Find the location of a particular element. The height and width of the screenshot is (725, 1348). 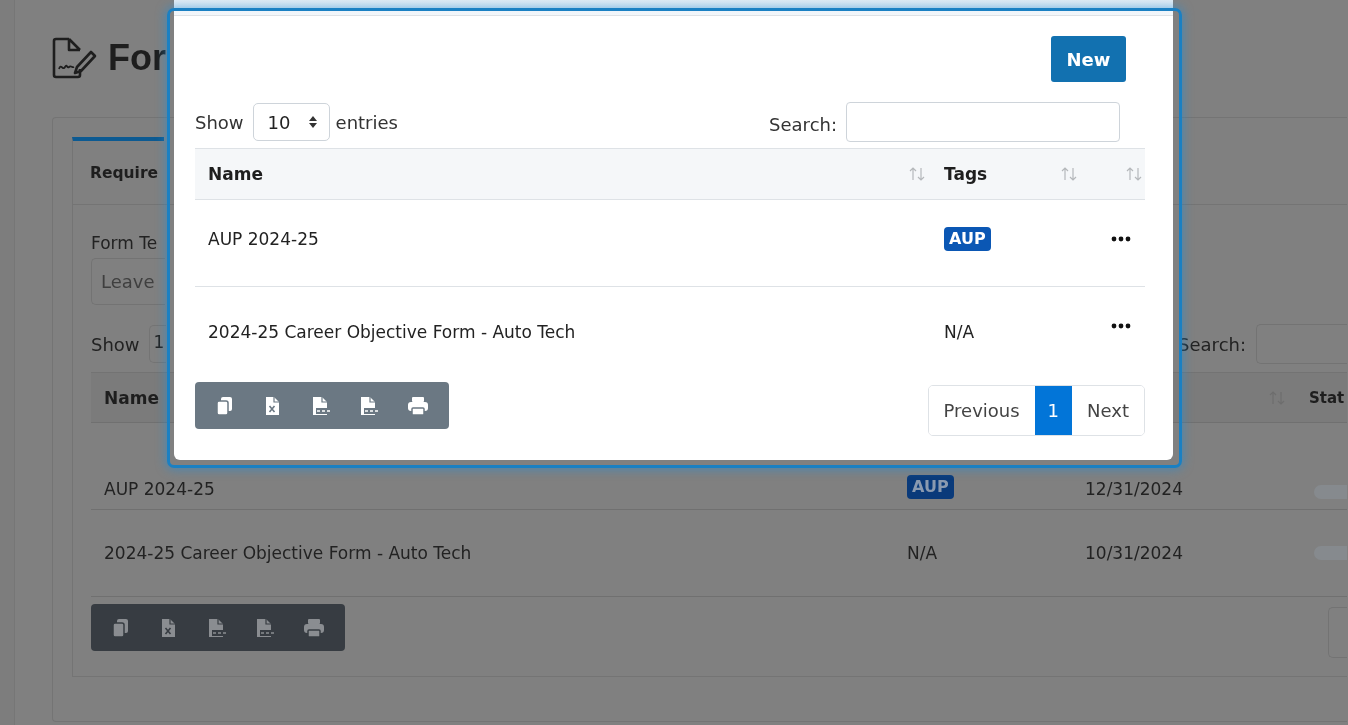

entries-select: 1 is located at coordinates (157, 344).